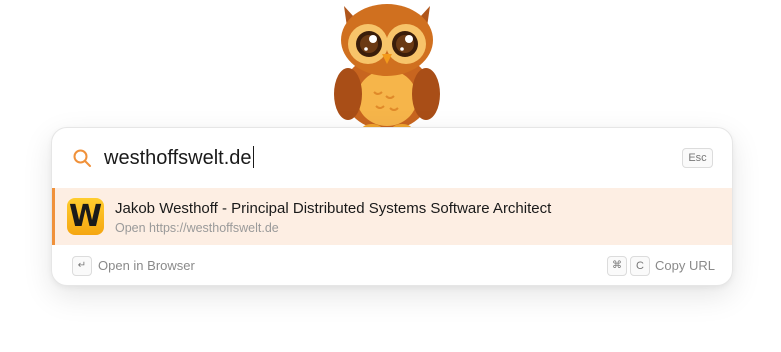 The image size is (781, 352). I want to click on text-caret, so click(253, 157).